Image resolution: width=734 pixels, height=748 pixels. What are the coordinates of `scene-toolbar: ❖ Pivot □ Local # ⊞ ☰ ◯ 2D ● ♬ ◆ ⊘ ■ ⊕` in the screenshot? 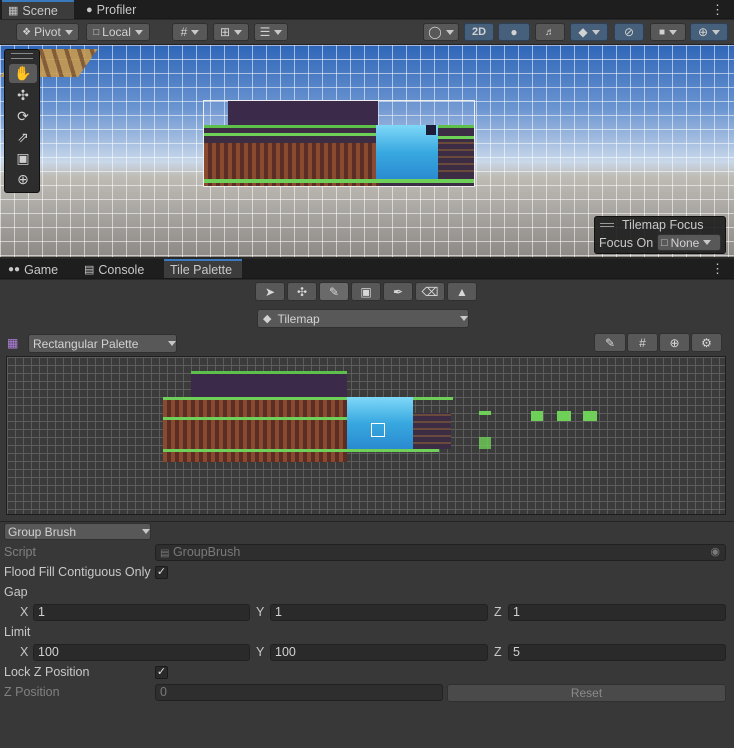 It's located at (367, 32).